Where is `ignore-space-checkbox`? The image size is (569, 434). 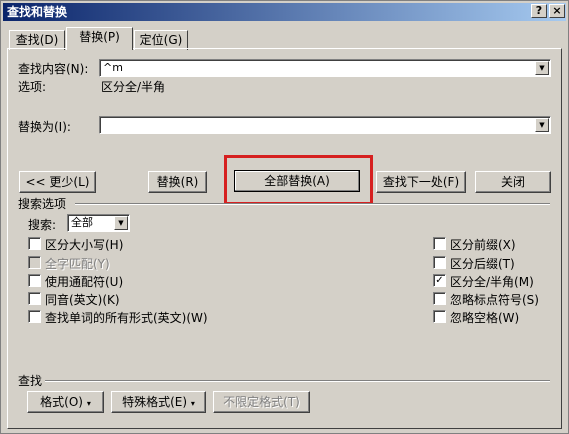
ignore-space-checkbox is located at coordinates (439, 316).